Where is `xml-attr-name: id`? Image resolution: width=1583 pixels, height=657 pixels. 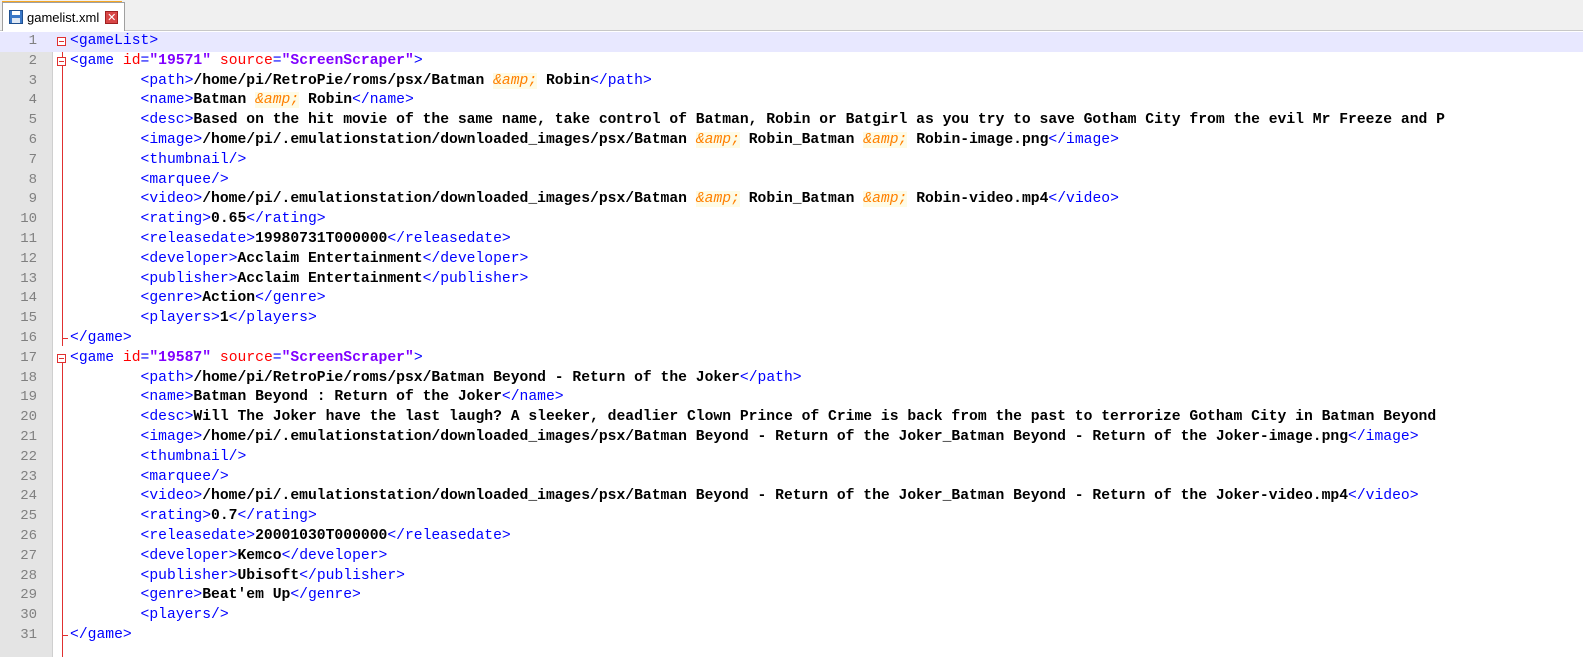 xml-attr-name: id is located at coordinates (131, 357).